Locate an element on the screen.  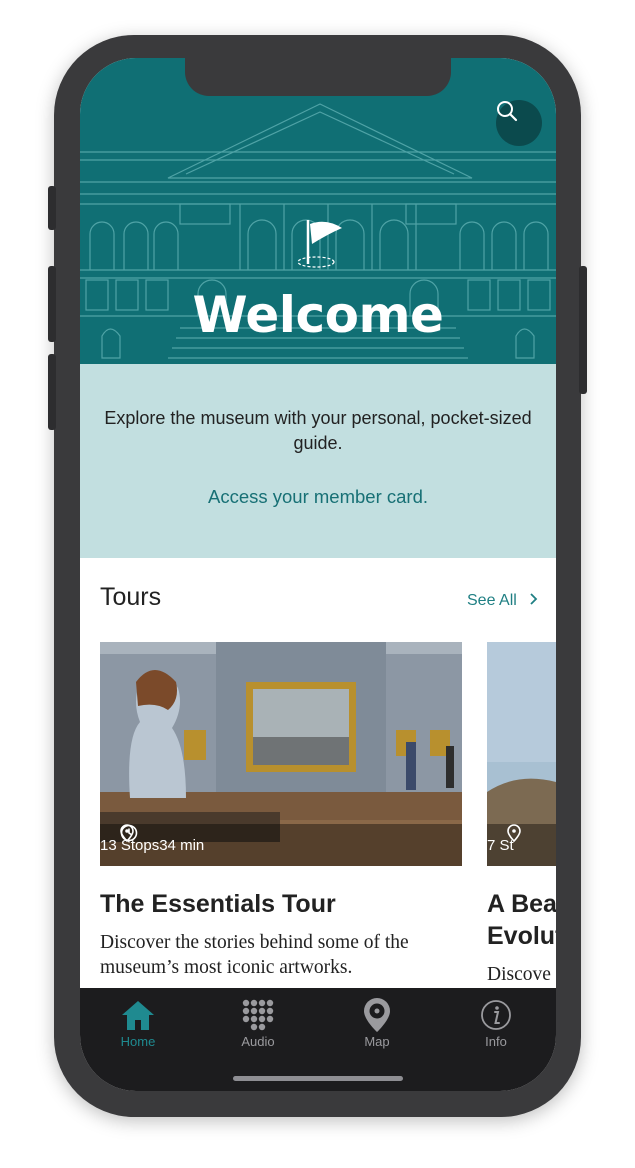
tour-title: A Bea Evolut is located at coordinates (521, 920).